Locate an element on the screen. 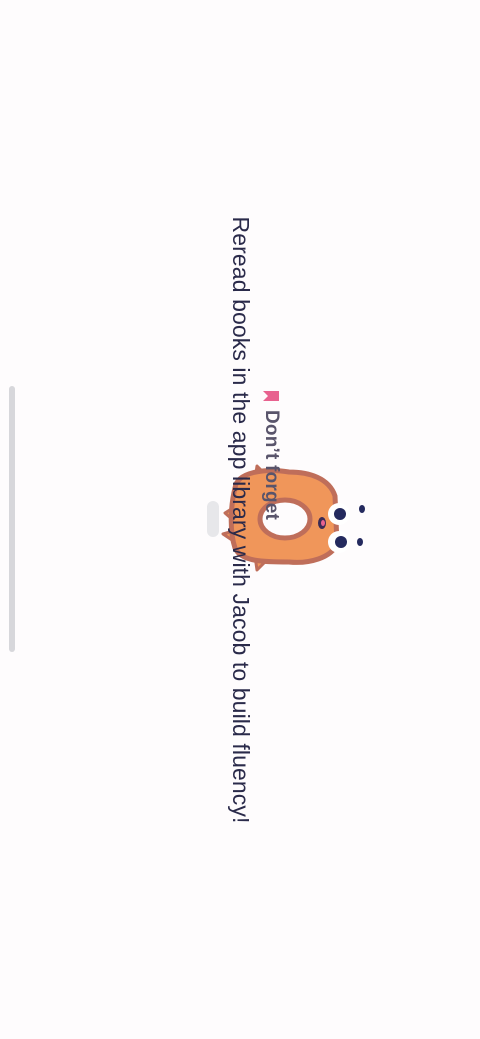 This screenshot has width=480, height=1039. bookmark-icon is located at coordinates (271, 396).